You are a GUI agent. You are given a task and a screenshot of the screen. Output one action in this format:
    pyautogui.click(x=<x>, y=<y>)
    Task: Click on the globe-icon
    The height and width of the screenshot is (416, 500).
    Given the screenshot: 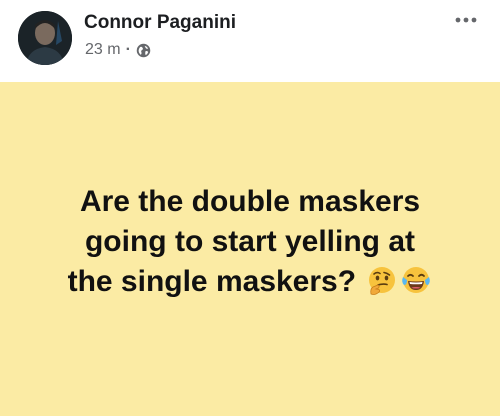 What is the action you would take?
    pyautogui.click(x=143, y=50)
    